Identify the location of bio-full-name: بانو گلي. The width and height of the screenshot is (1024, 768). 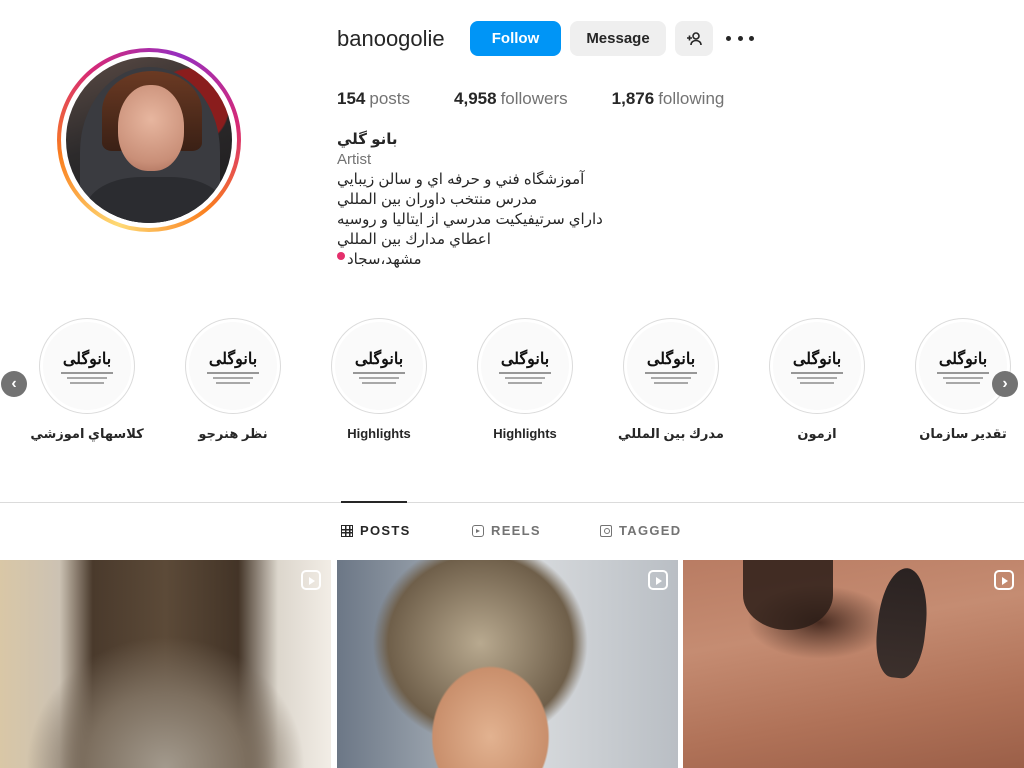
(367, 139).